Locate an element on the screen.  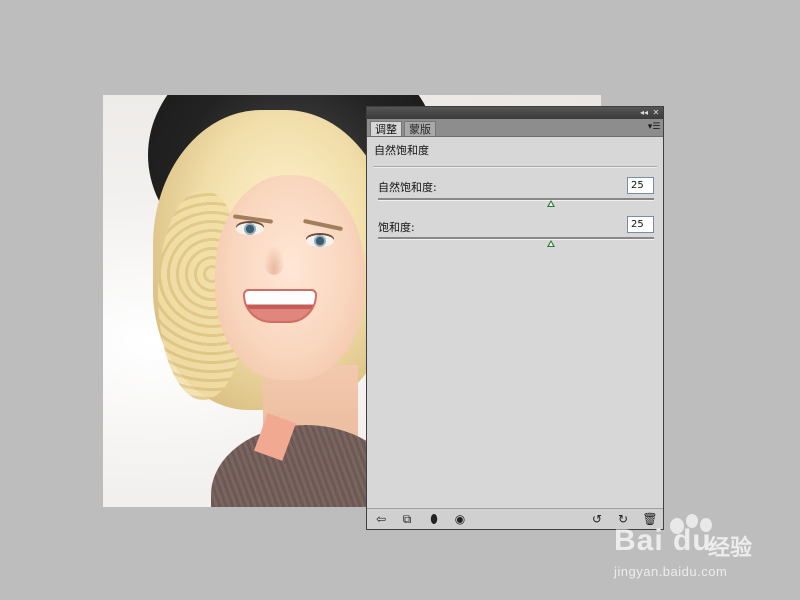
baidu-watermark: Bai du 经验 jingyan.baidu.com is located at coordinates (702, 552).